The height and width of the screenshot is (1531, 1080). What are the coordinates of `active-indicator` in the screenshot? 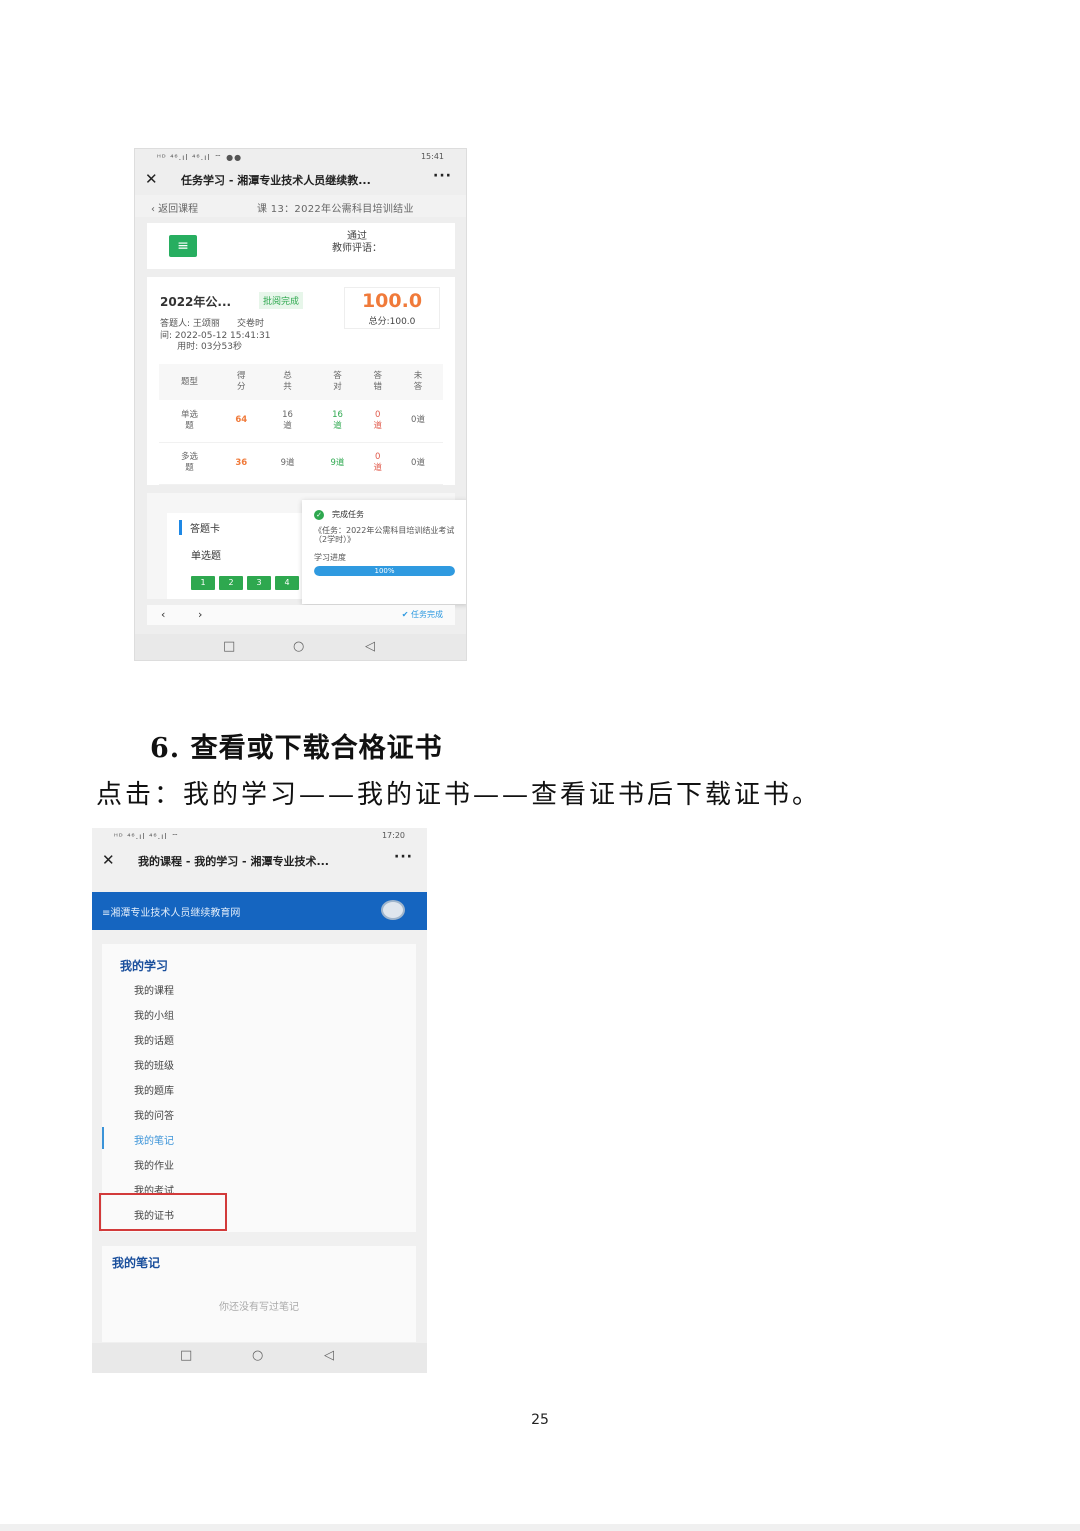 It's located at (103, 1138).